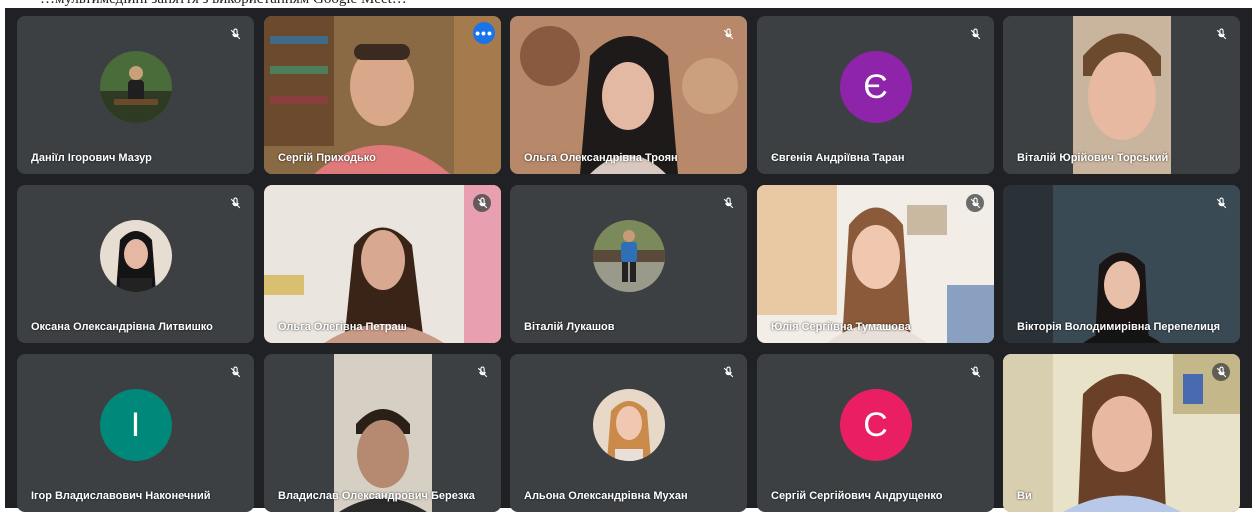  I want to click on participant-tile: Віталій Лукашов, so click(628, 264).